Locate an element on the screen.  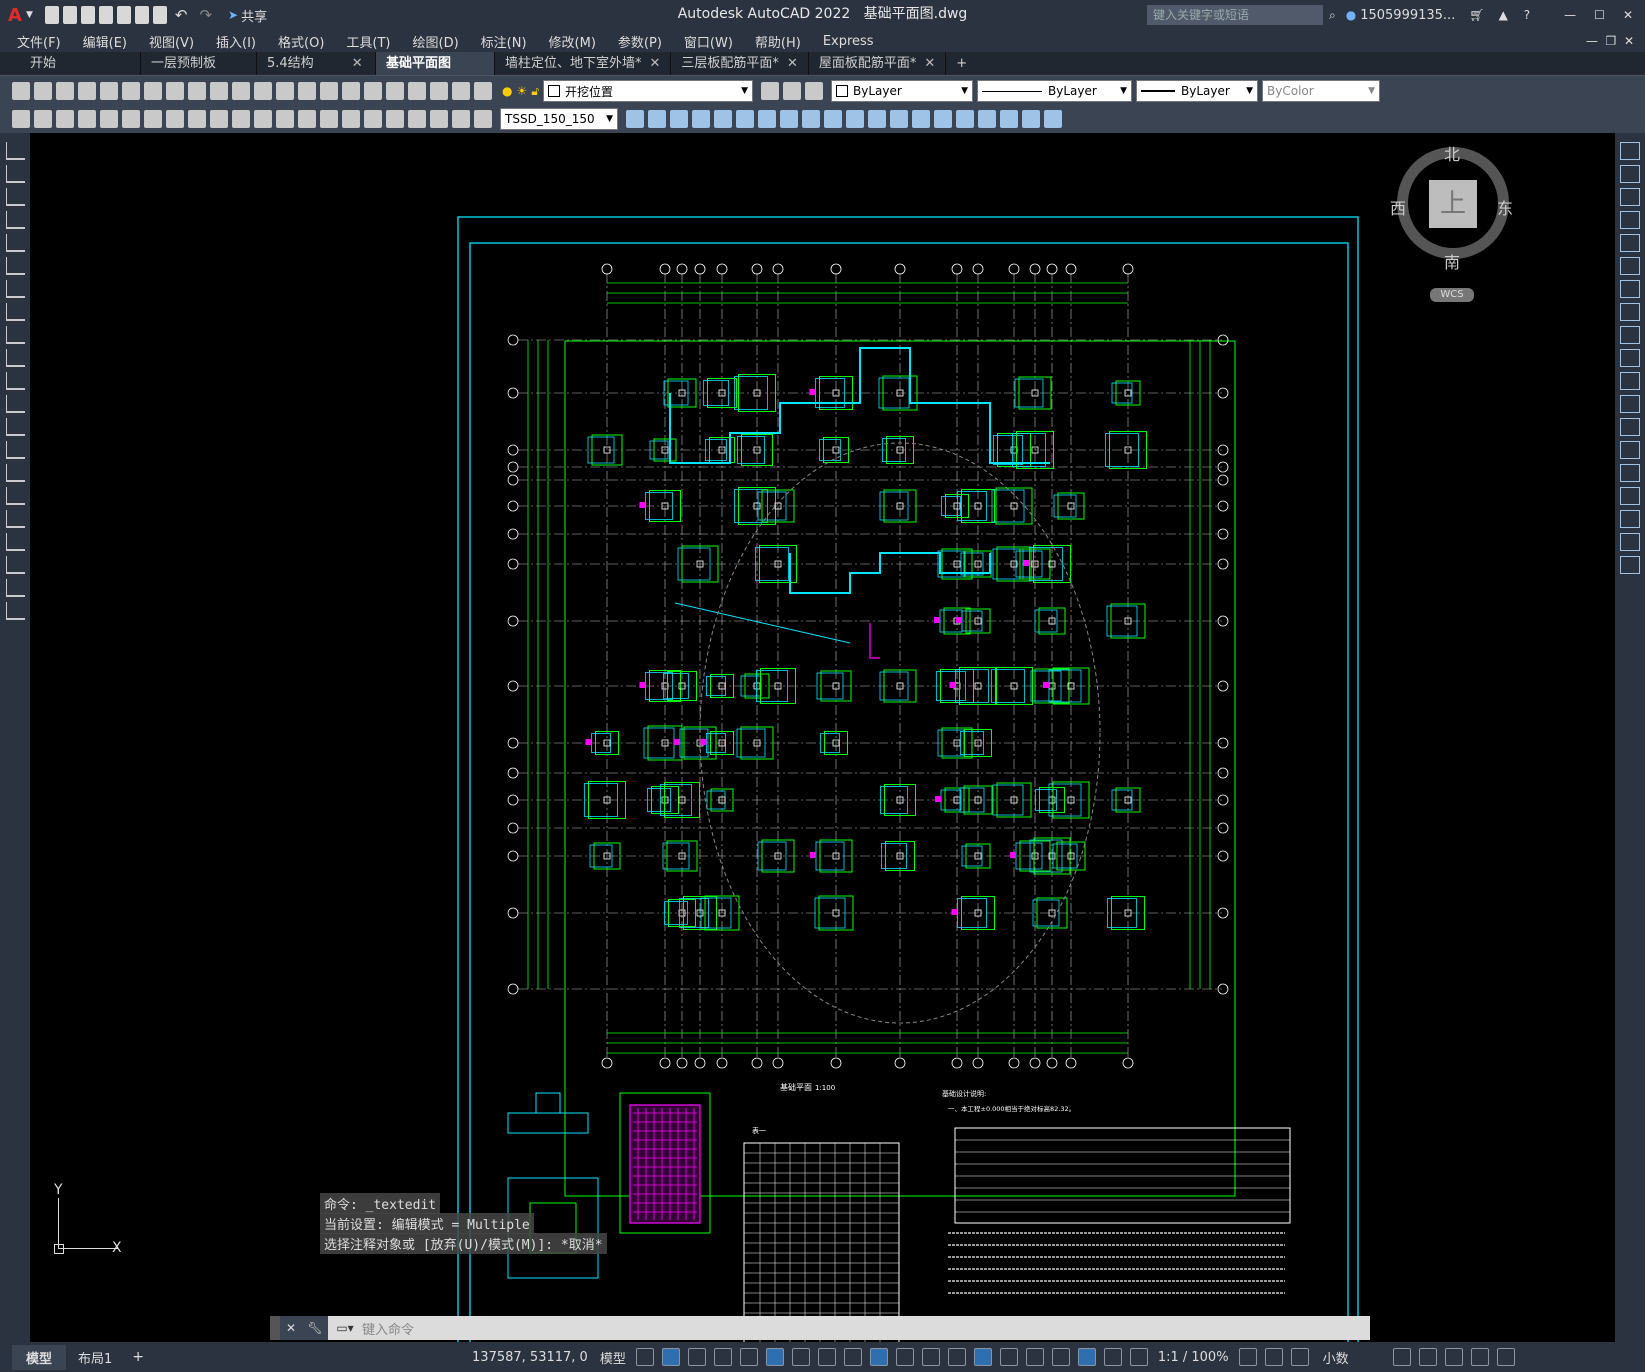
hardware-acceleration-icon is located at coordinates (1453, 1357).